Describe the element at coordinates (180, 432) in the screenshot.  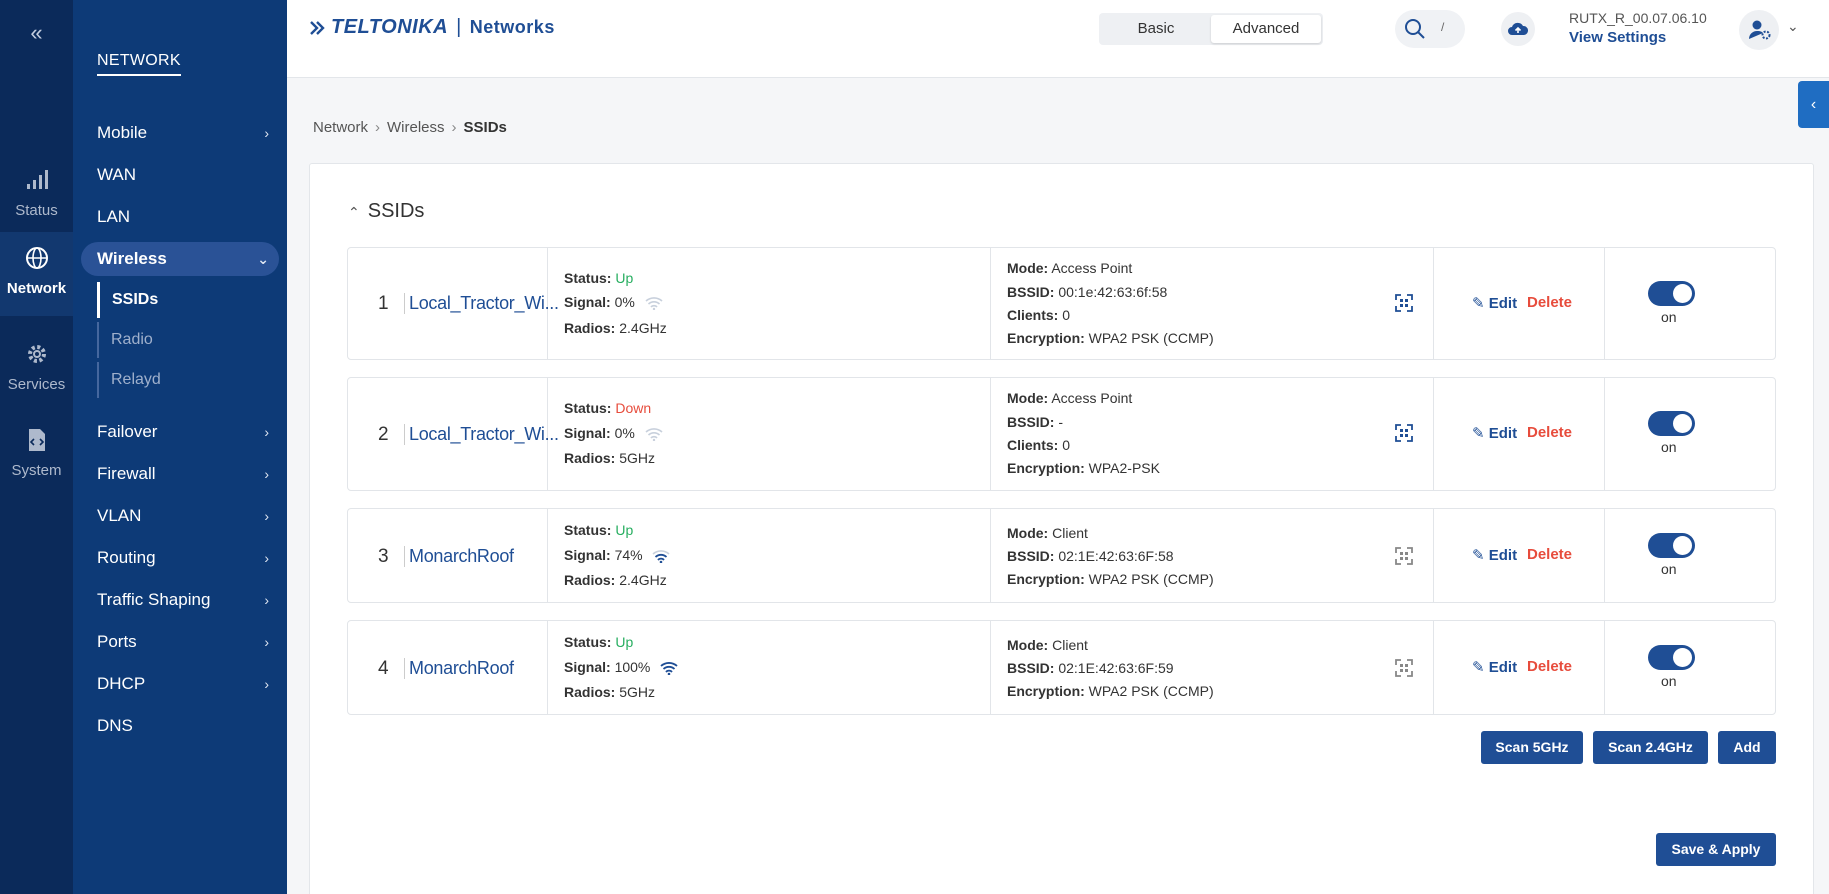
I see `menu-item-failover: Failover ›` at that location.